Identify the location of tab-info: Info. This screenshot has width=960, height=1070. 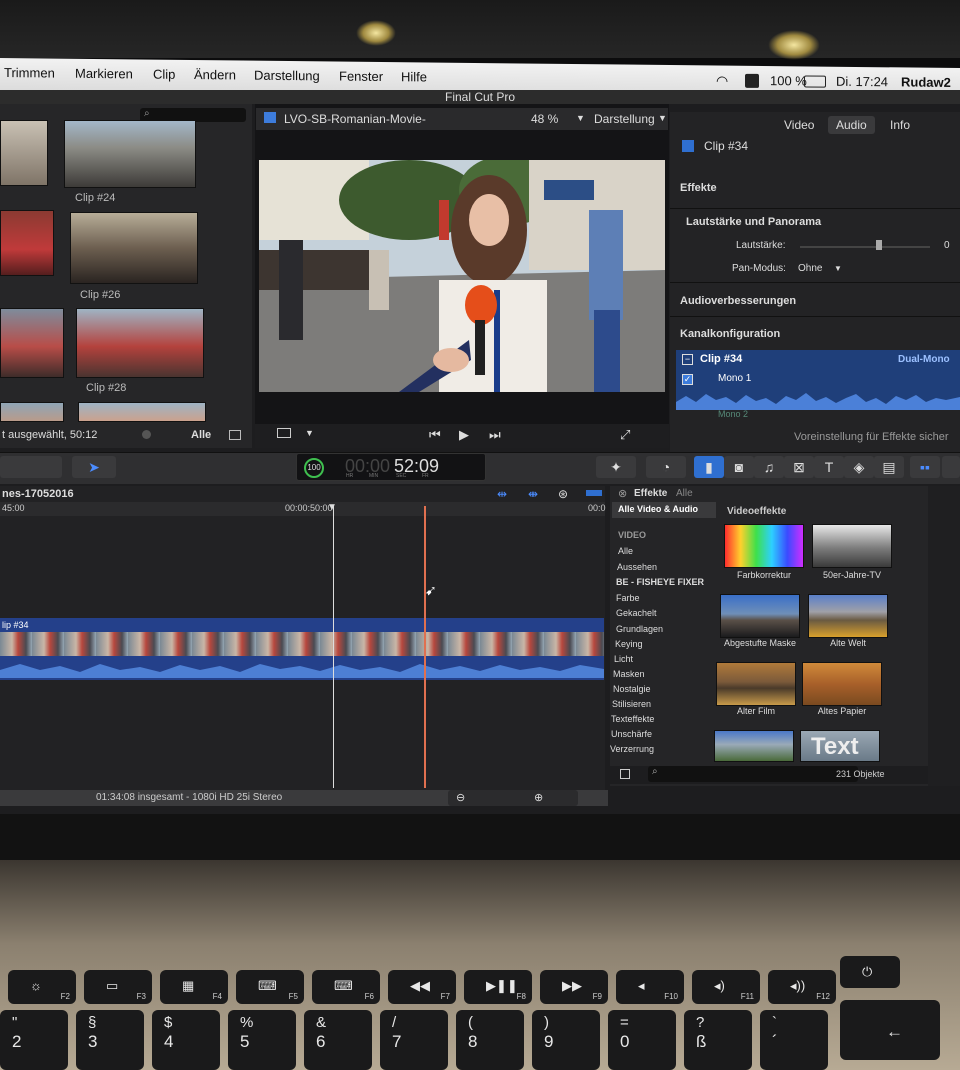
(900, 125).